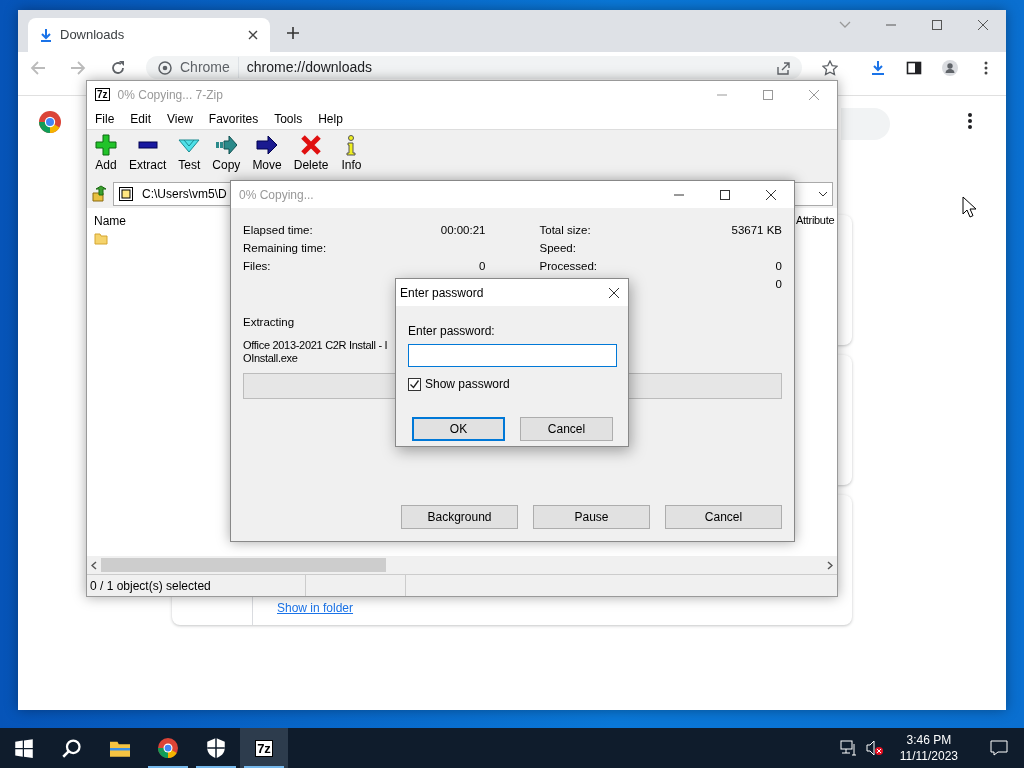 This screenshot has height=768, width=1024. What do you see at coordinates (101, 238) in the screenshot?
I see `folder-icon` at bounding box center [101, 238].